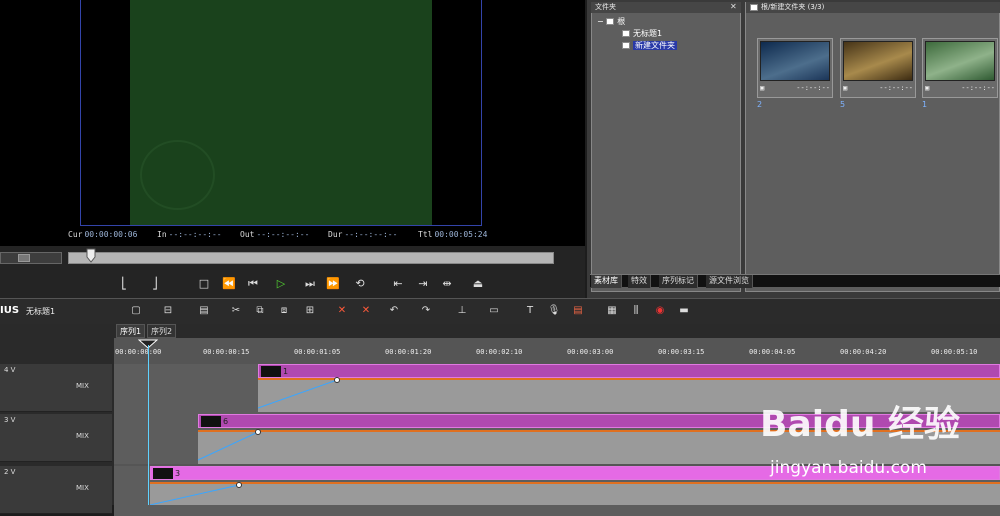  I want to click on ruler-label: 00:00:00:15, so click(226, 352).